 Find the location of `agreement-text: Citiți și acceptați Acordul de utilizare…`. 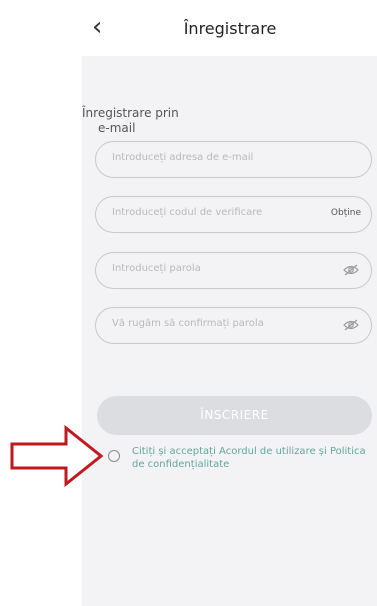

agreement-text: Citiți și acceptați Acordul de utilizare… is located at coordinates (252, 458).